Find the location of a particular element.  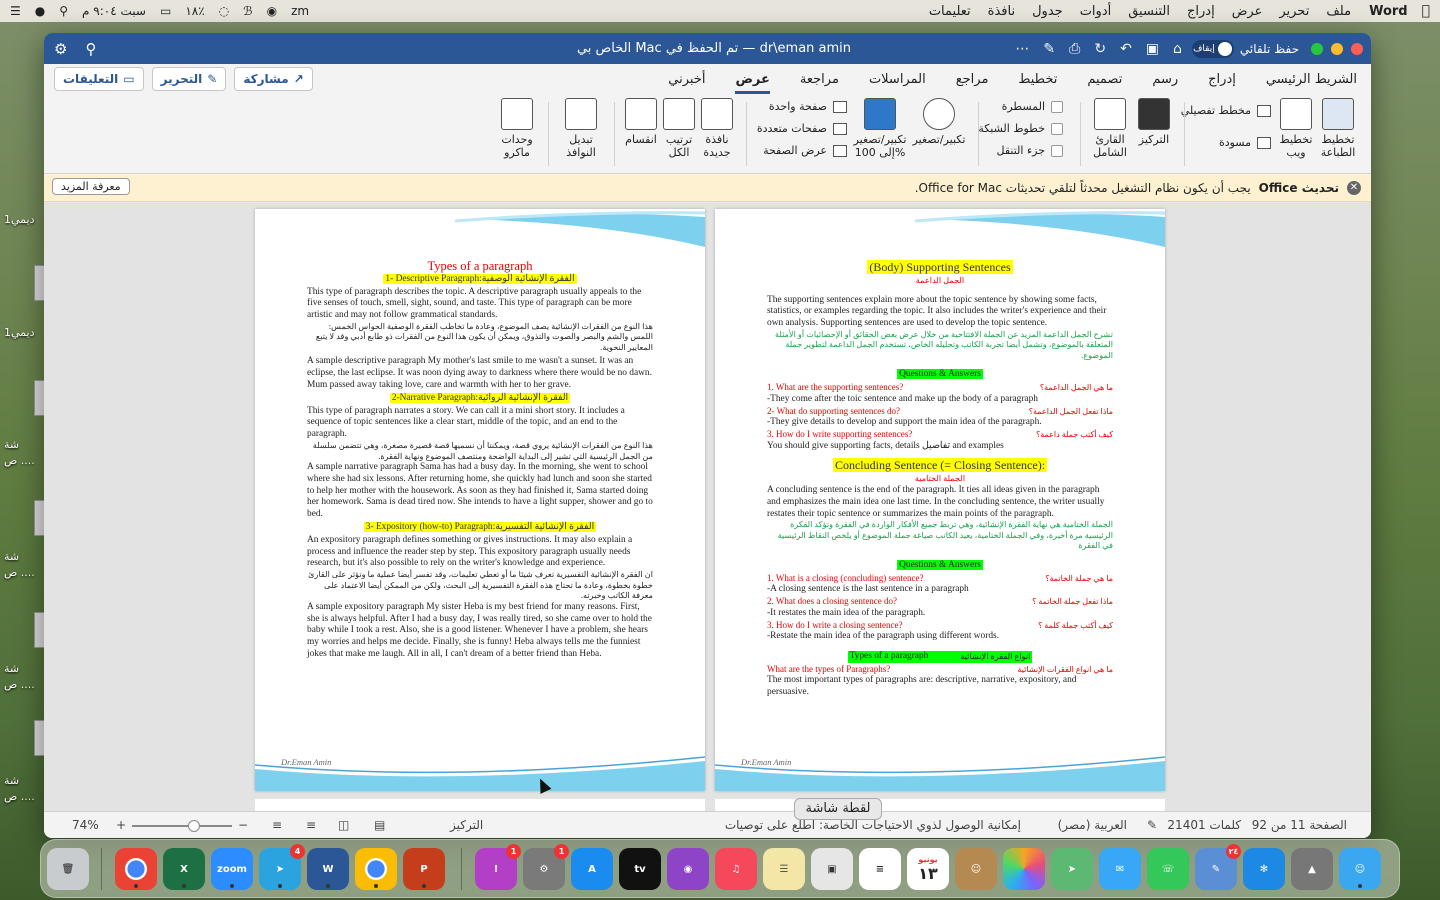

menu-item-insert: إدراج is located at coordinates (1201, 11).